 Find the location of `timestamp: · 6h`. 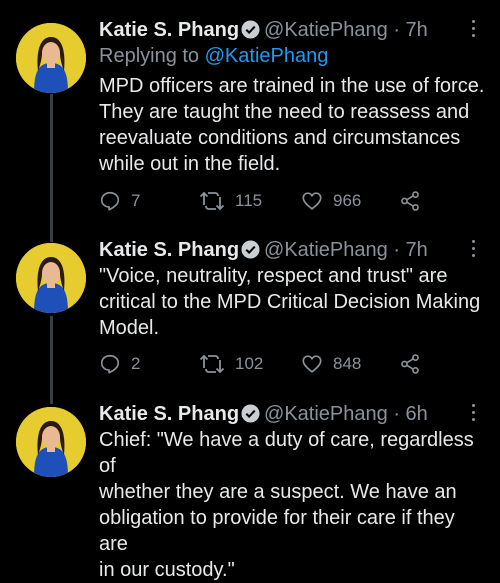

timestamp: · 6h is located at coordinates (410, 414).